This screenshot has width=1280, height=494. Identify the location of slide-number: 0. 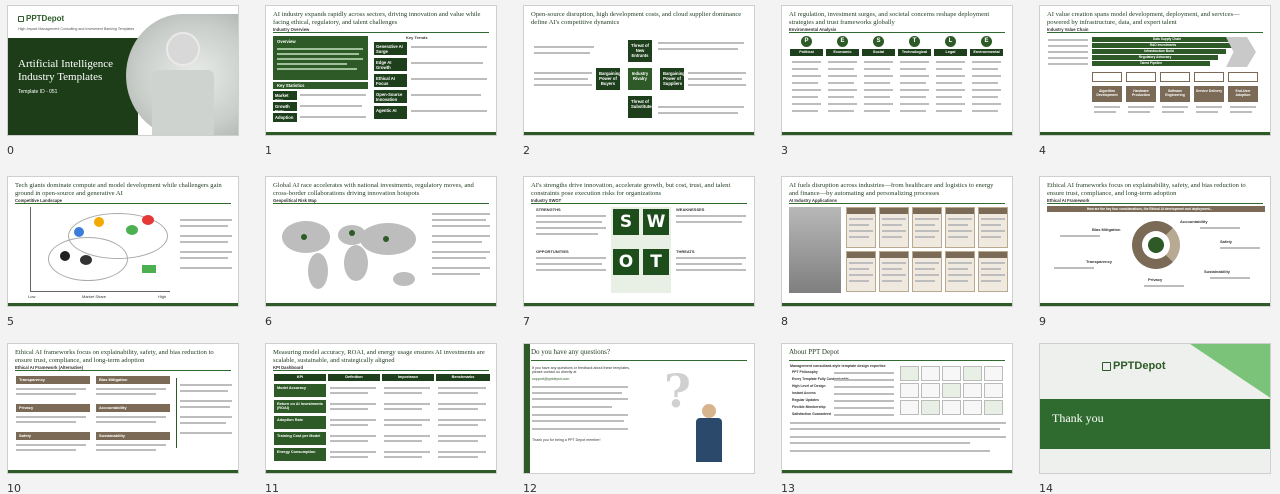
(10, 150).